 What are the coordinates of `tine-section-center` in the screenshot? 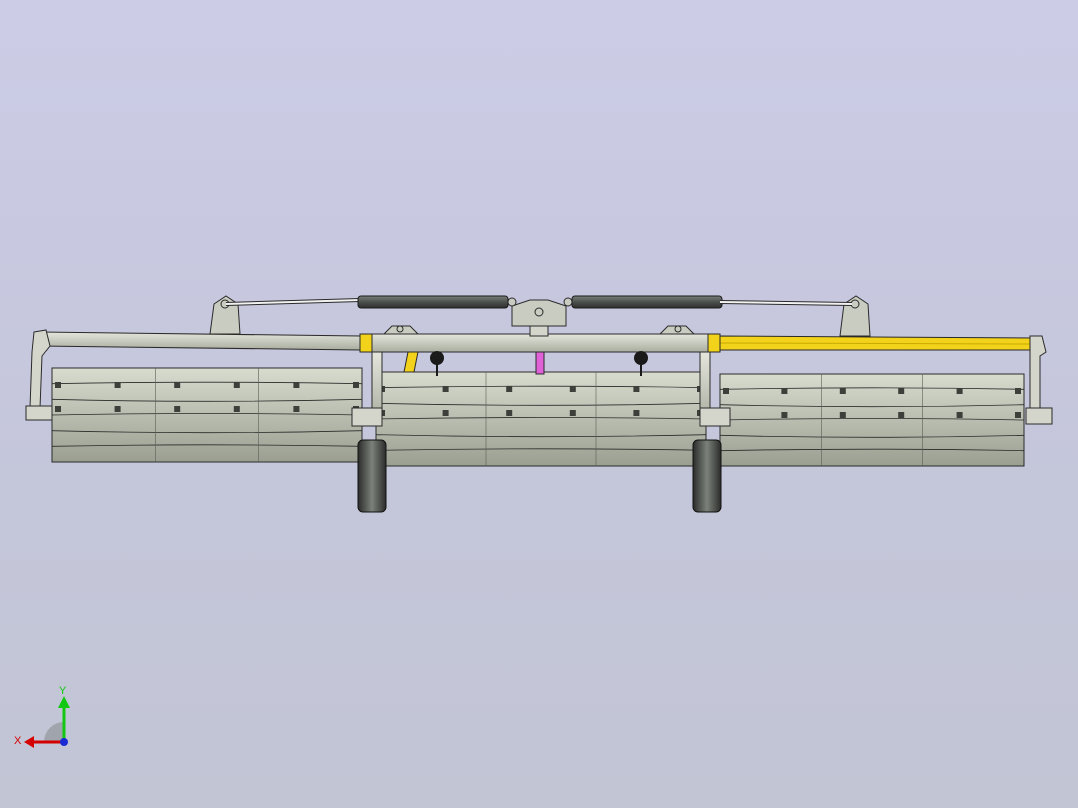 It's located at (541, 419).